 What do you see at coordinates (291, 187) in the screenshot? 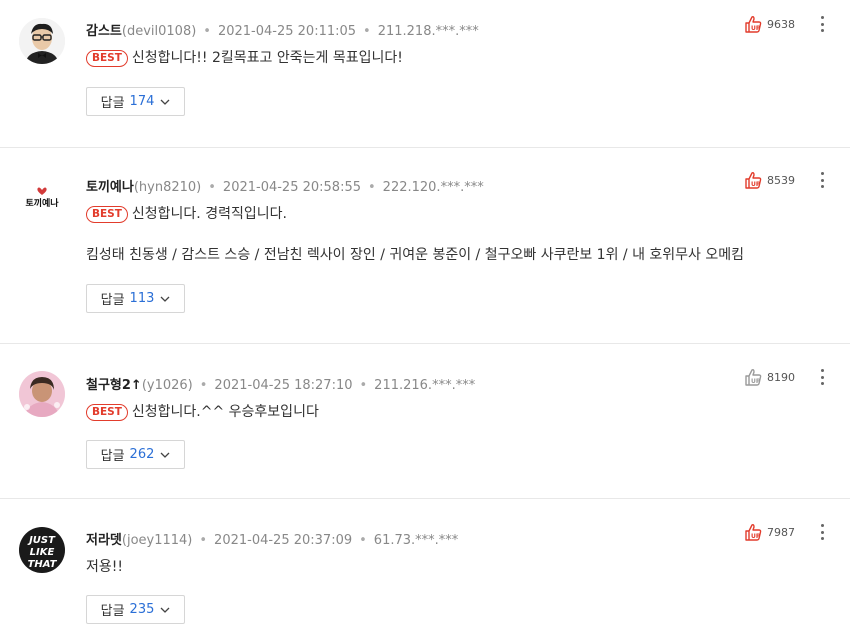
I see `comment-datetime: 2021-04-25 20:58:55` at bounding box center [291, 187].